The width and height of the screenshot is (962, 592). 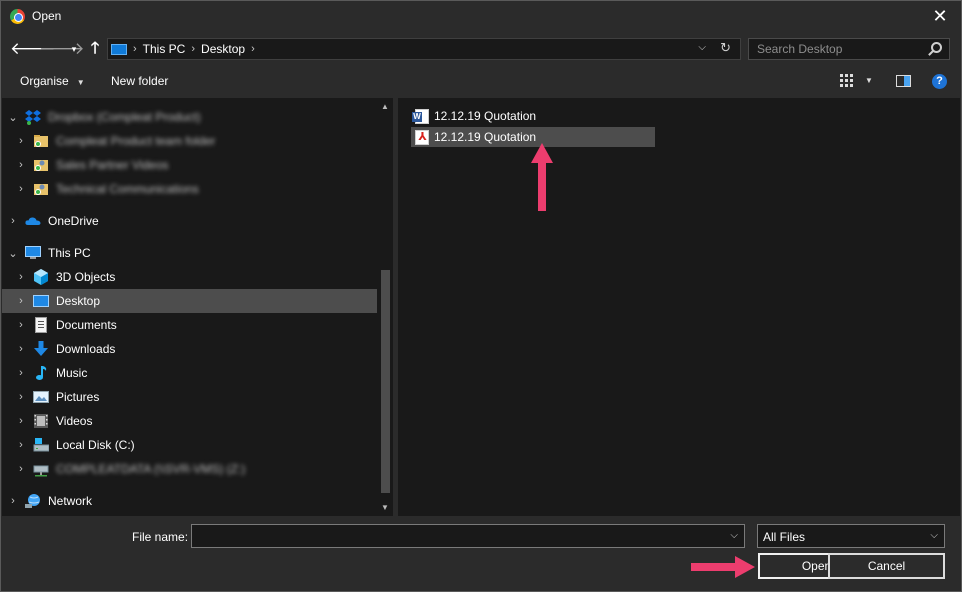 I want to click on refresh-icon: ↻, so click(x=725, y=48).